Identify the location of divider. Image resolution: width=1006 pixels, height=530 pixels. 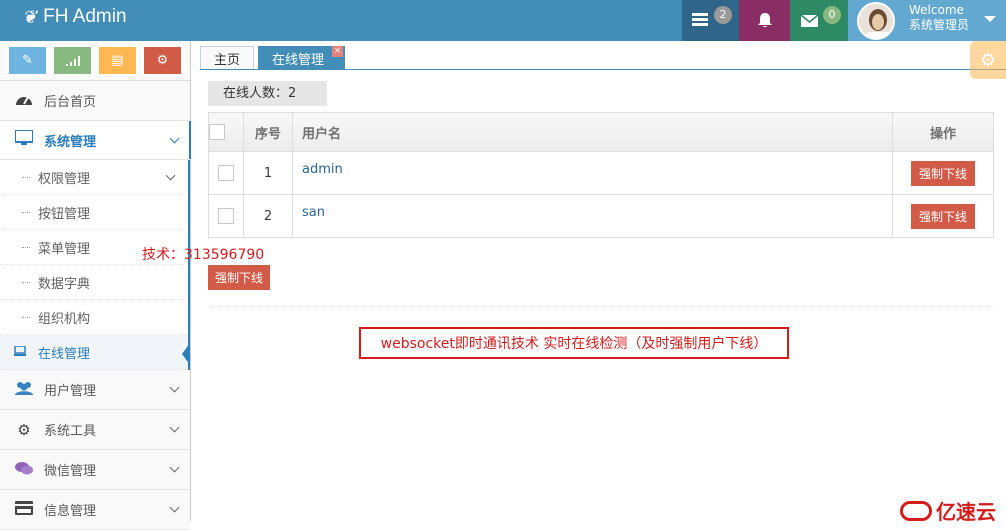
(601, 306).